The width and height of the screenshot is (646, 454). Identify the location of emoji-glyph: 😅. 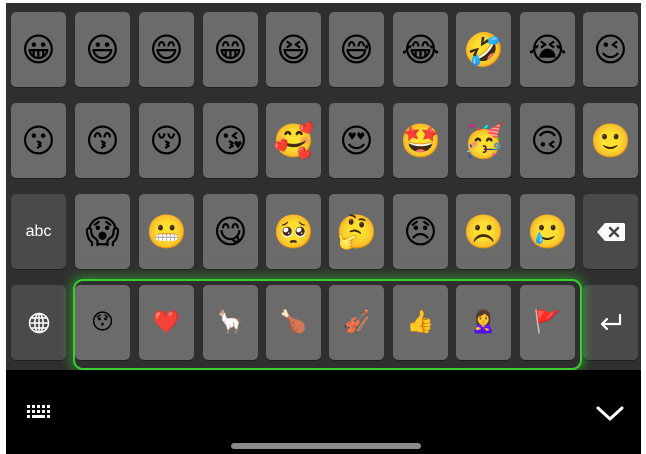
(356, 49).